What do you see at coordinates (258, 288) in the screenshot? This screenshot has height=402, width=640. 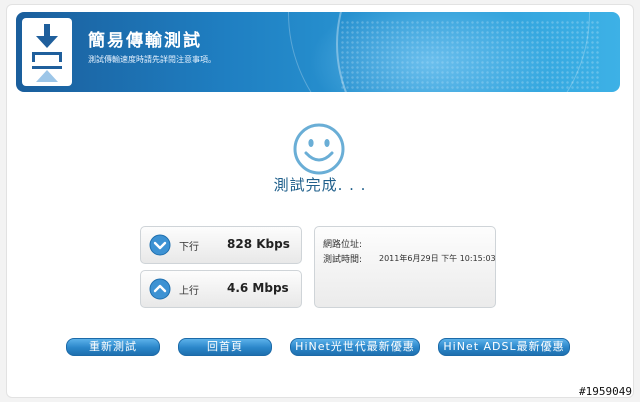 I see `upload-value: 4.6 Mbps` at bounding box center [258, 288].